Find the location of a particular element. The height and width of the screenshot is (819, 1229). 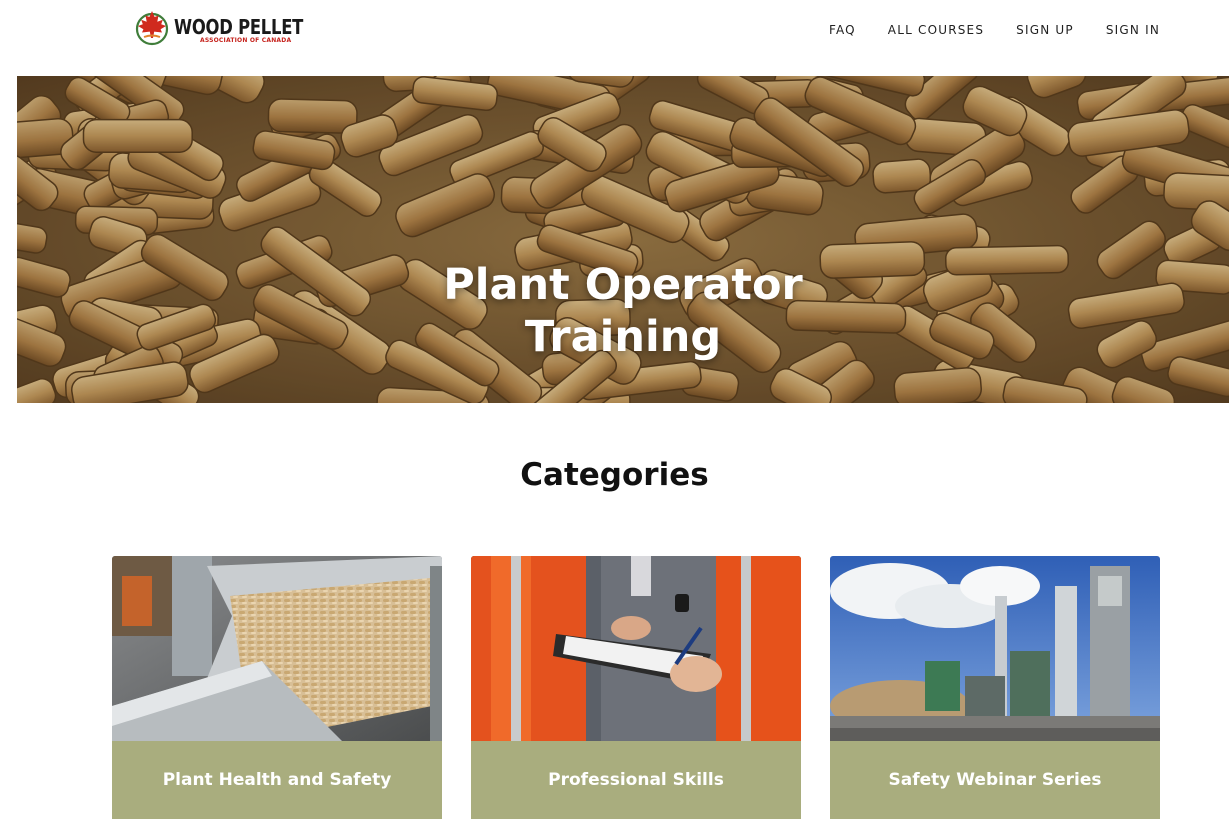

main-nav: FAQ ALL COURSES SIGN UP SIGN IN is located at coordinates (994, 30).